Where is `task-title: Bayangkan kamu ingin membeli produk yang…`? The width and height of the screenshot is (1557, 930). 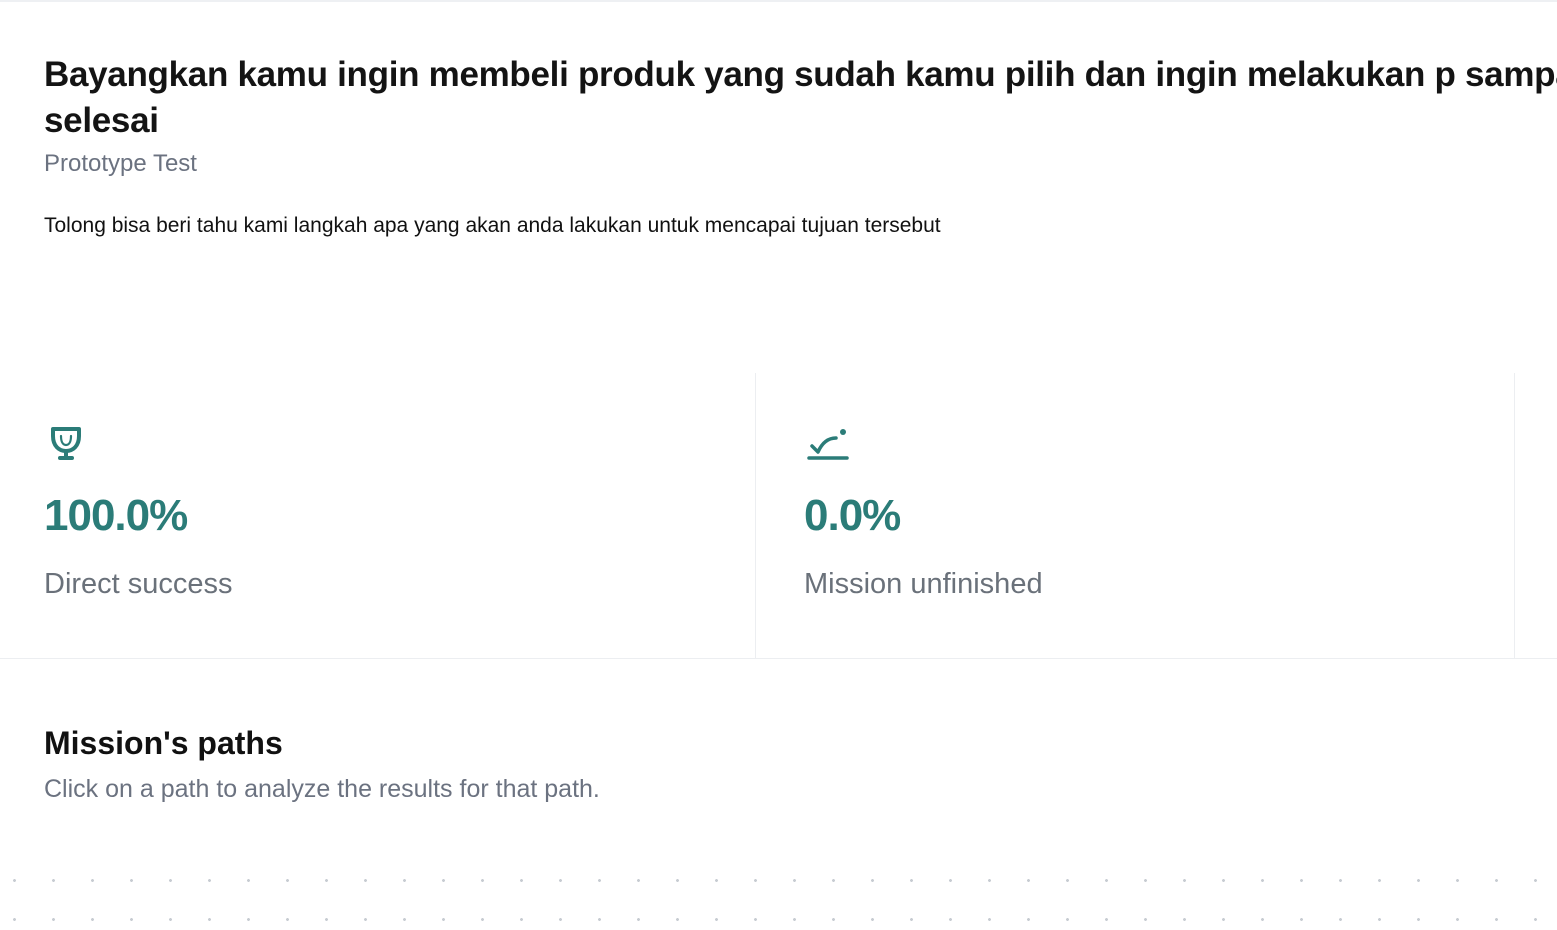
task-title: Bayangkan kamu ingin membeli produk yang… is located at coordinates (800, 97).